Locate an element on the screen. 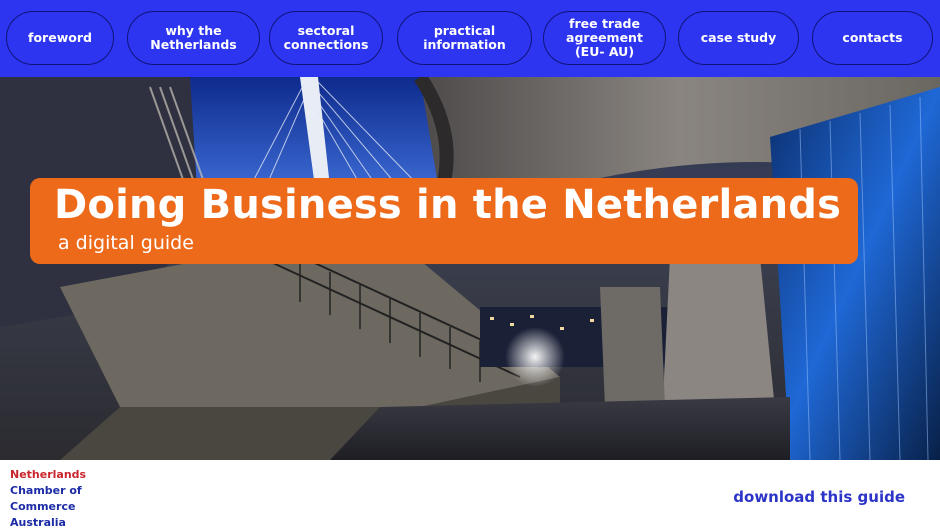 This screenshot has height=531, width=940. nav-foreword-label: foreword is located at coordinates (60, 37).